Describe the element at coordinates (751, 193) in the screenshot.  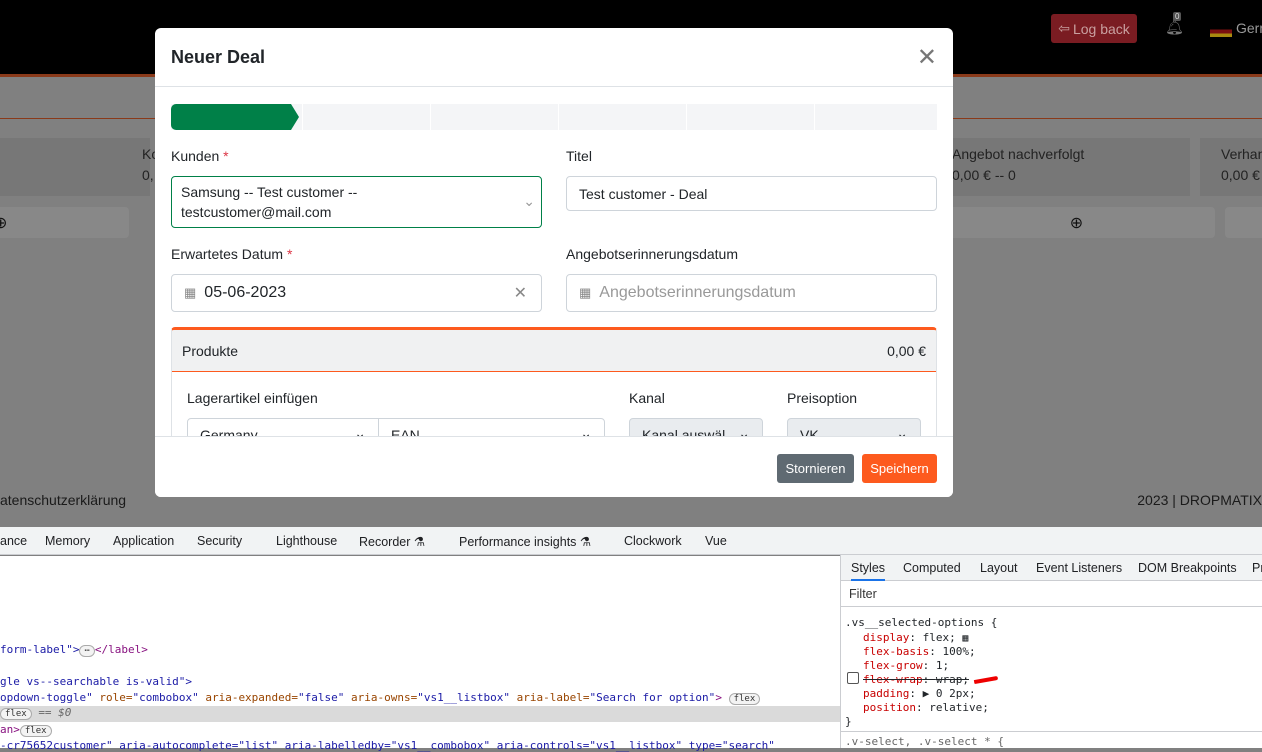
I see `title-input: Test customer - Deal` at that location.